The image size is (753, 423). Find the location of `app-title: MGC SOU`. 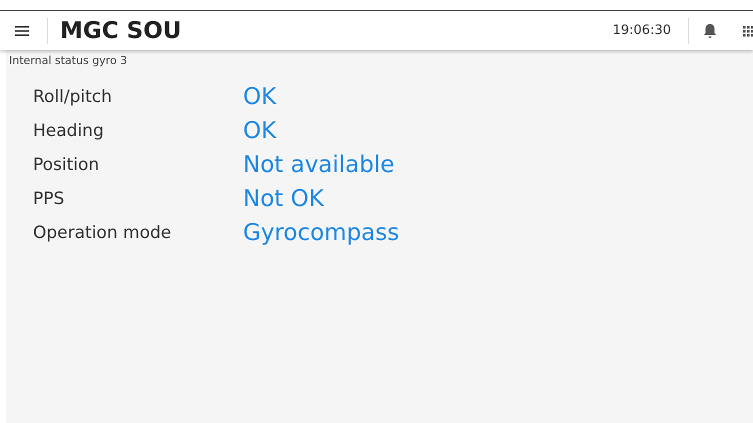

app-title: MGC SOU is located at coordinates (121, 31).